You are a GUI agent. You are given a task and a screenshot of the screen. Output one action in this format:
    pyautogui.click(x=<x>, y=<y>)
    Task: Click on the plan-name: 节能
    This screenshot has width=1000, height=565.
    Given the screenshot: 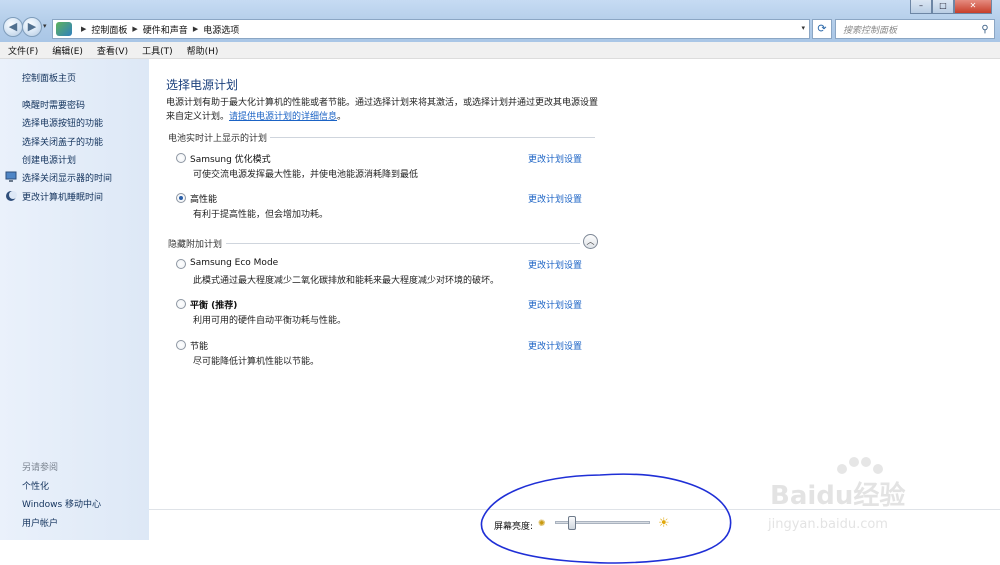 What is the action you would take?
    pyautogui.click(x=199, y=345)
    